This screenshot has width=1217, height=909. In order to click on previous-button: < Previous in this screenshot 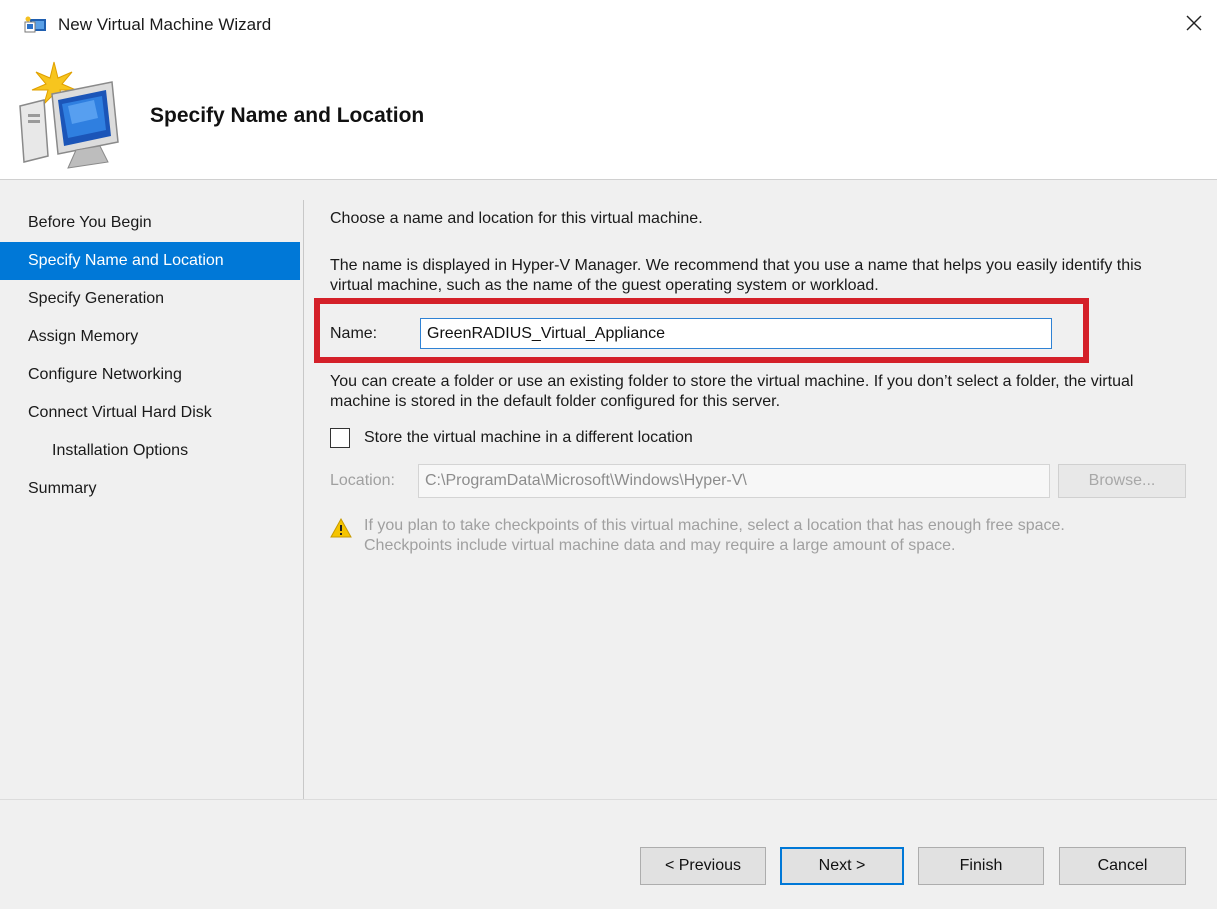, I will do `click(703, 866)`.